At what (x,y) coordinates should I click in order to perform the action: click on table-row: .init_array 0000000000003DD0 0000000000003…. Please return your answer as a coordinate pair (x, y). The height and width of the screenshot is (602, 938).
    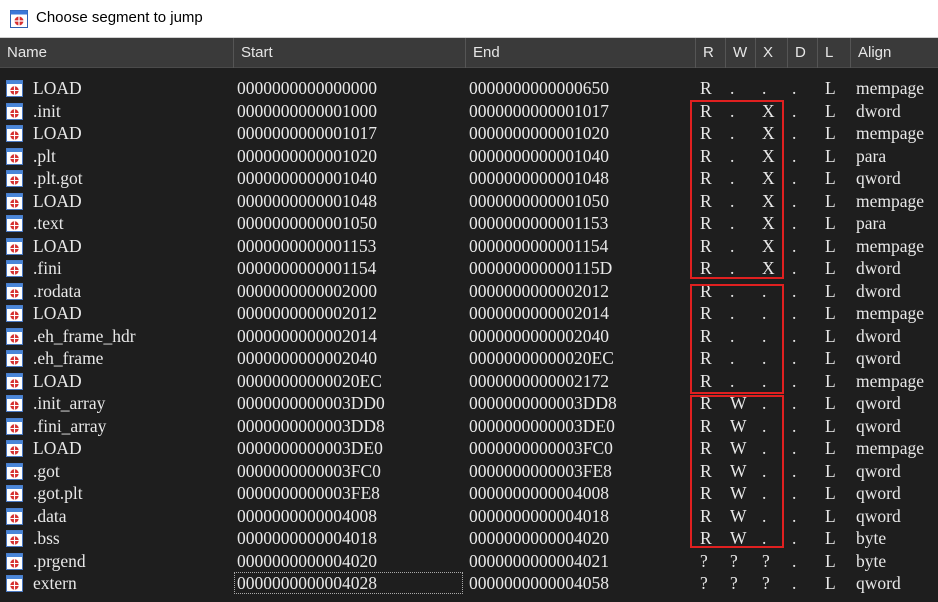
    Looking at the image, I should click on (469, 403).